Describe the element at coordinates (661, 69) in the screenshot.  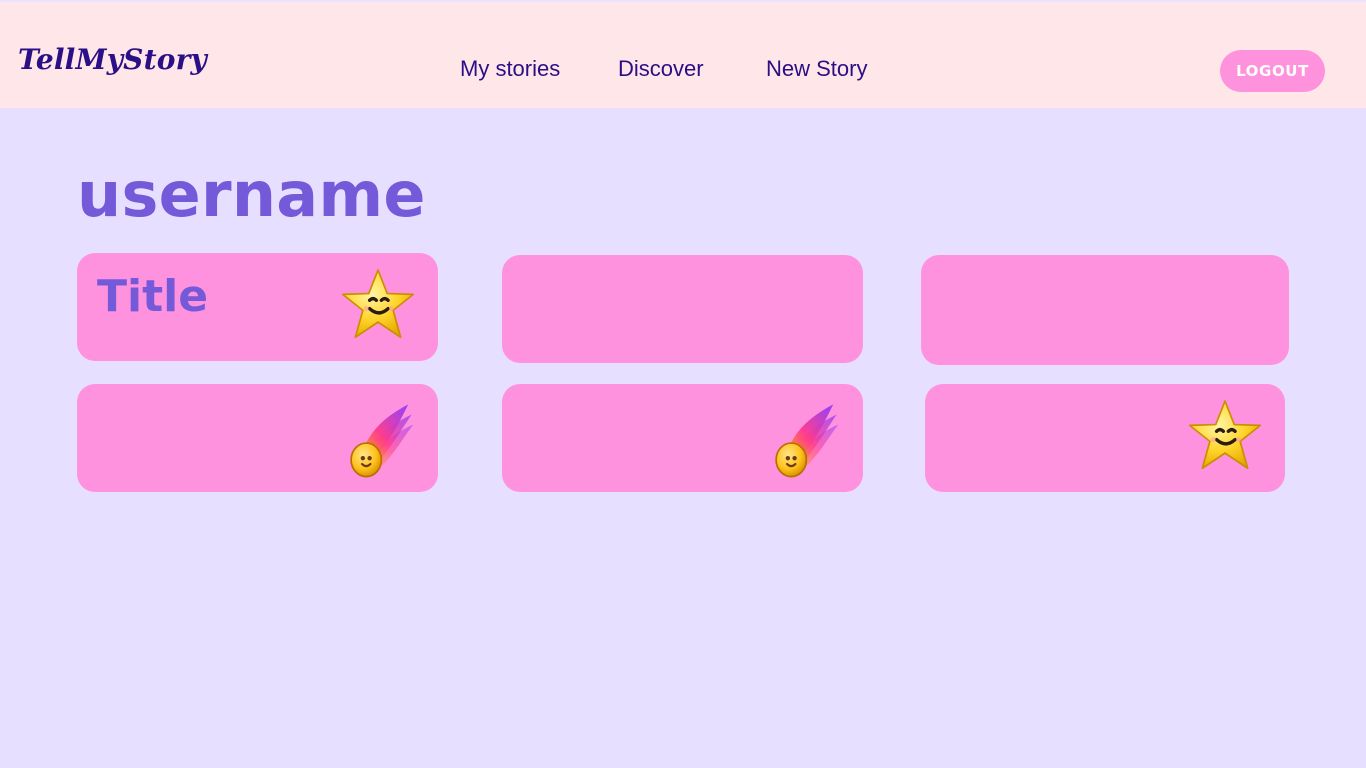
I see `nav-discover-link: Discover` at that location.